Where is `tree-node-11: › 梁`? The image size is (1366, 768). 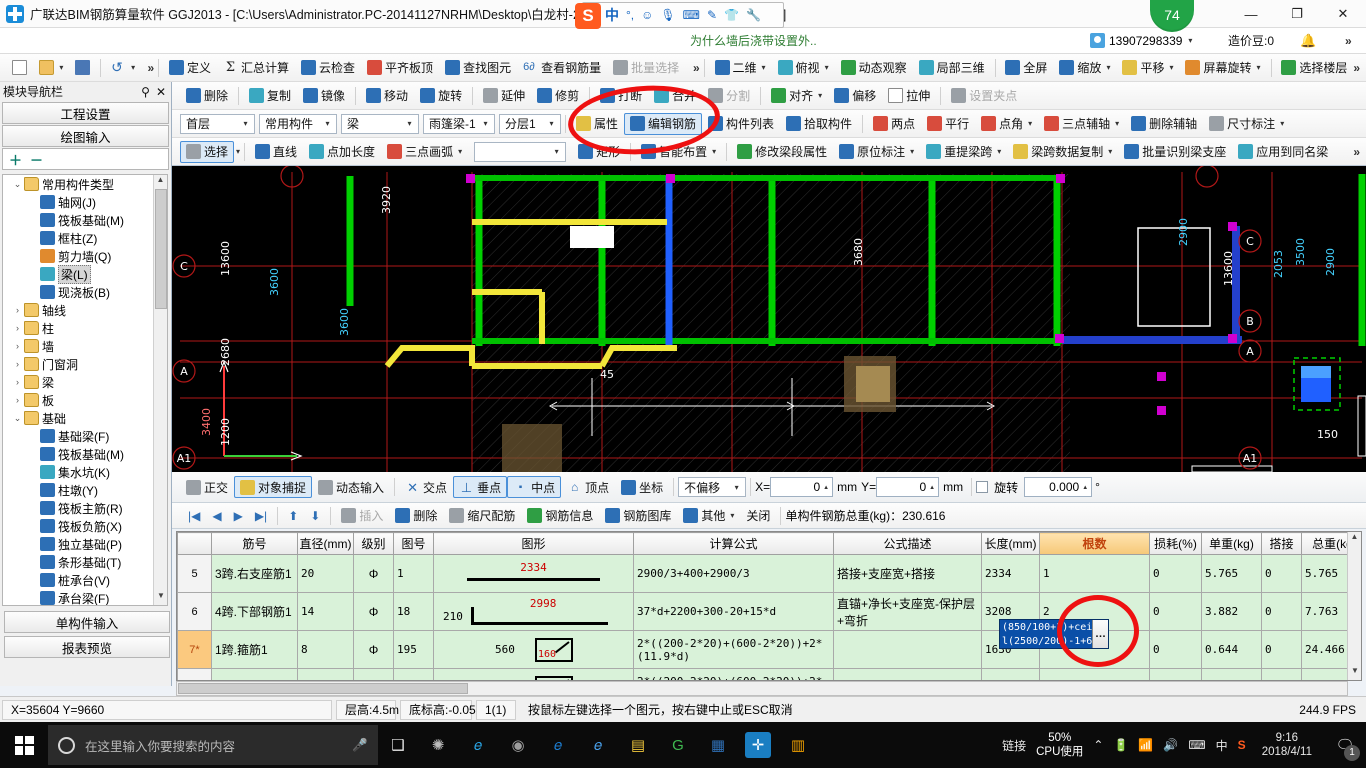
tree-node-11: › 梁 is located at coordinates (78, 382).